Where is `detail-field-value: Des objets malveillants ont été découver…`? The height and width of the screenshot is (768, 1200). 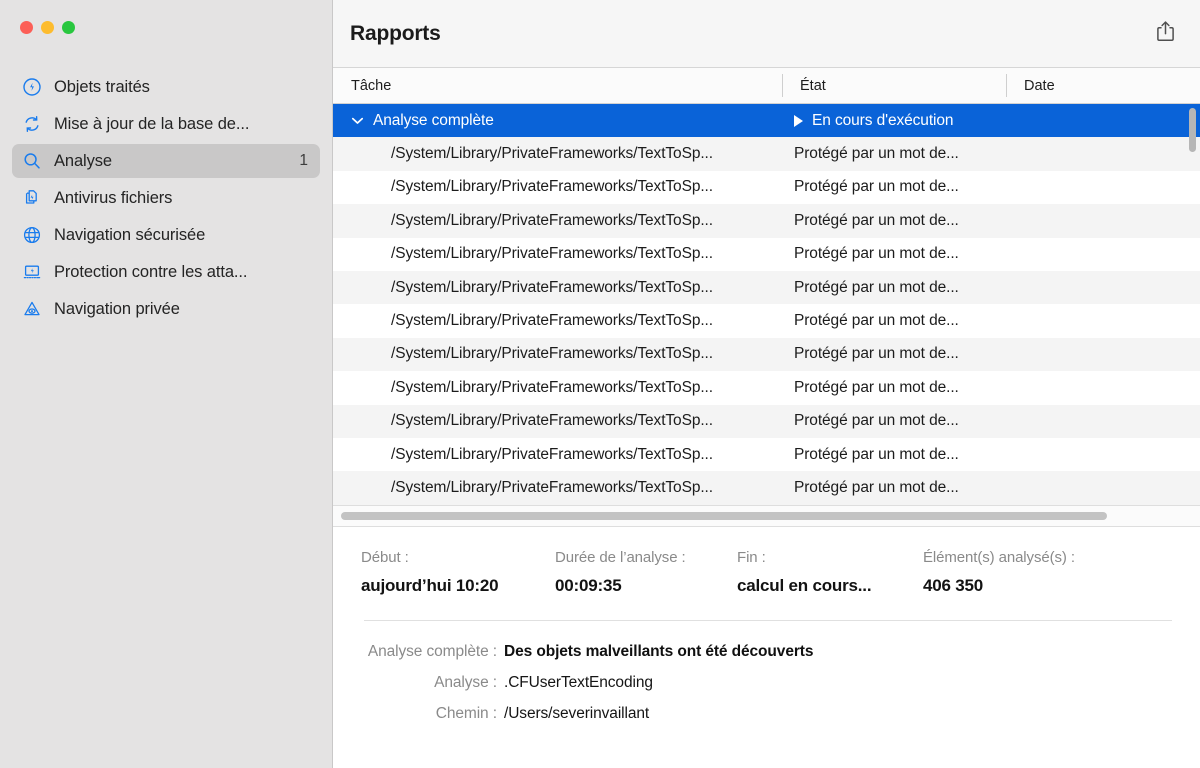
detail-field-value: Des objets malveillants ont été découver… is located at coordinates (659, 651).